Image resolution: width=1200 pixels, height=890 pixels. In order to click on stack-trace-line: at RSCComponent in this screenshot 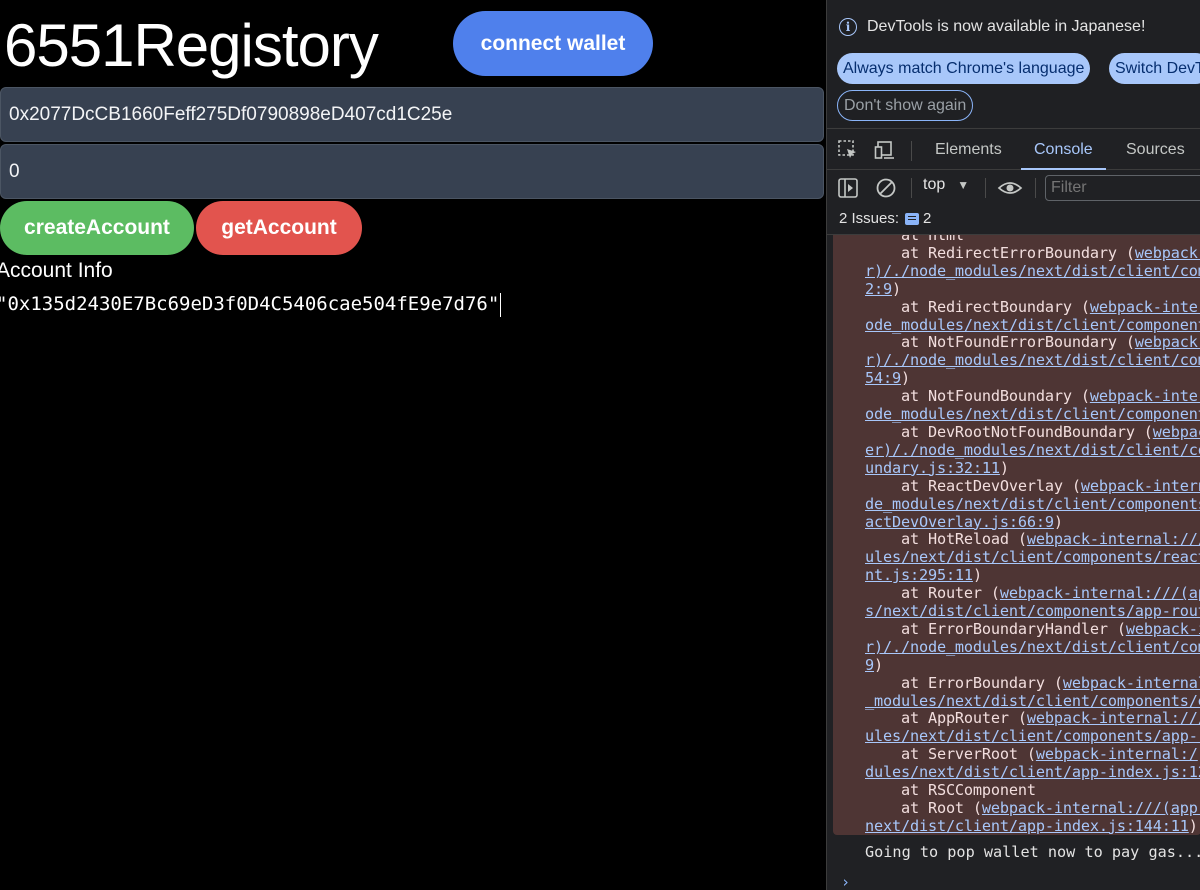, I will do `click(1032, 790)`.